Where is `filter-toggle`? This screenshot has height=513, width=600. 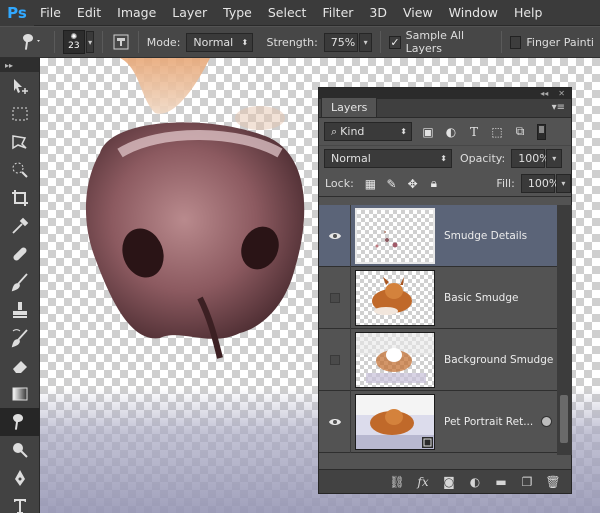
filter-toggle is located at coordinates (541, 131).